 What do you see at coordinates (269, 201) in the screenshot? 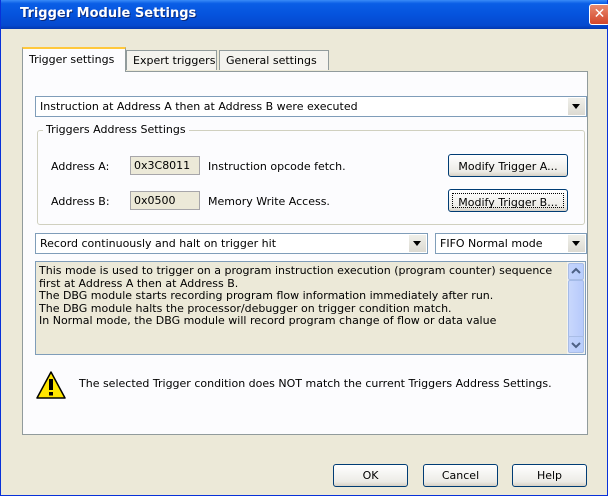
I see `address-b-description: Memory Write Access.` at bounding box center [269, 201].